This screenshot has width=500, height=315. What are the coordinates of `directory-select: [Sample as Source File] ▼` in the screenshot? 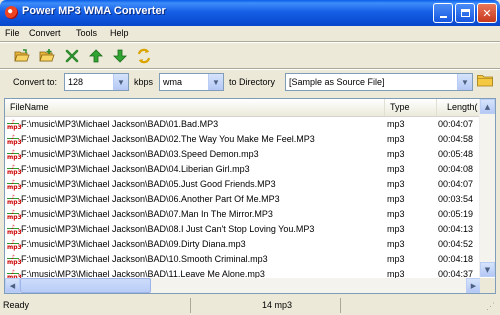 It's located at (379, 82).